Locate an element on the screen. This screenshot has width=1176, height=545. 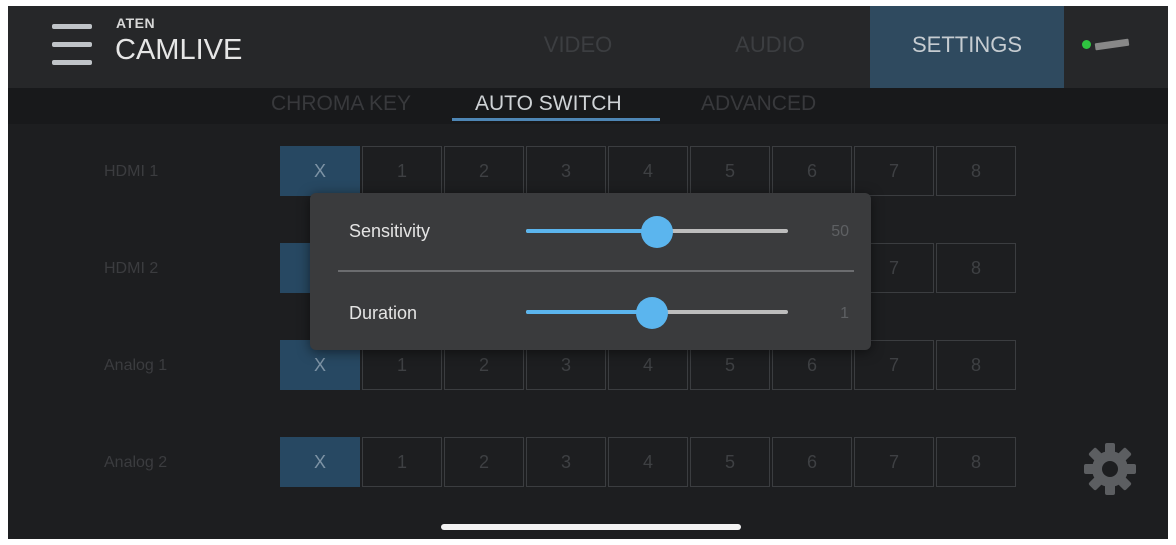
app-name: CAMLIVE is located at coordinates (179, 50).